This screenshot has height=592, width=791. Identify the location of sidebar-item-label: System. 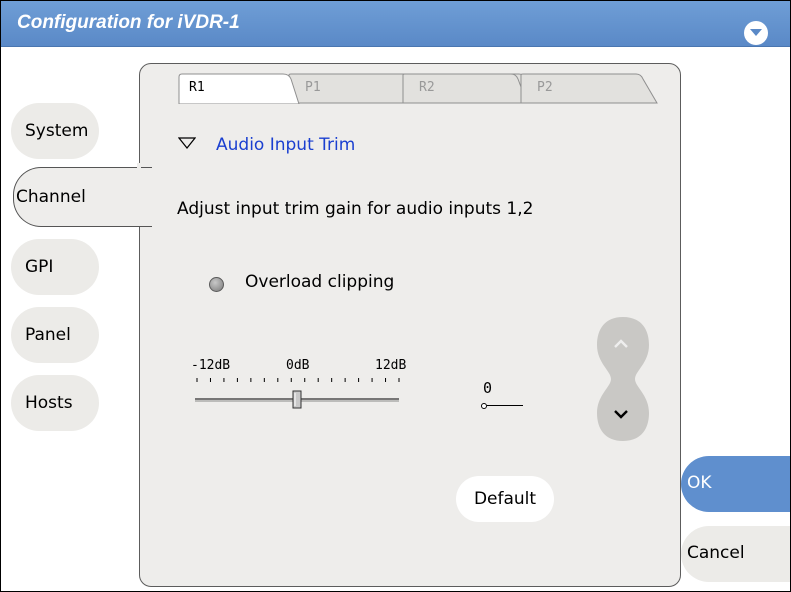
(57, 131).